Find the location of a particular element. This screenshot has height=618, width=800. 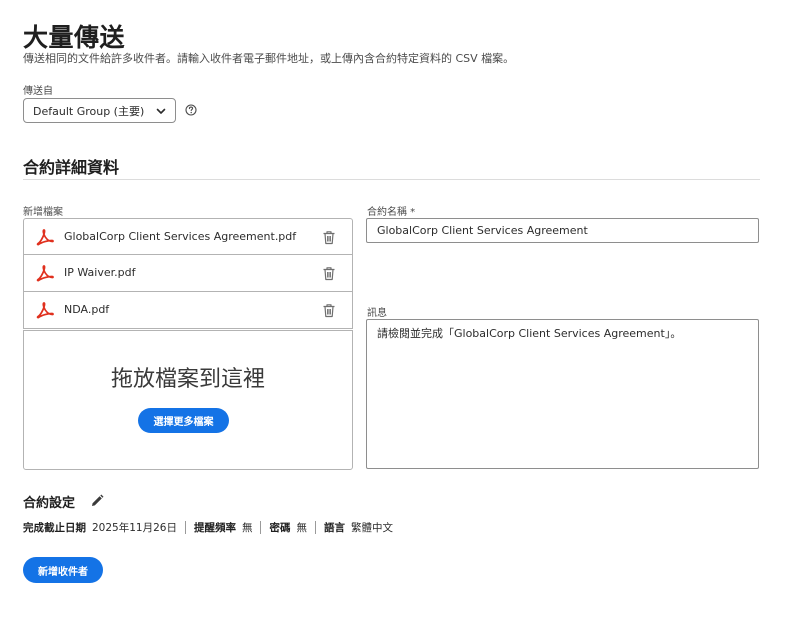

sender-select: Default Group (主要) is located at coordinates (99, 110).